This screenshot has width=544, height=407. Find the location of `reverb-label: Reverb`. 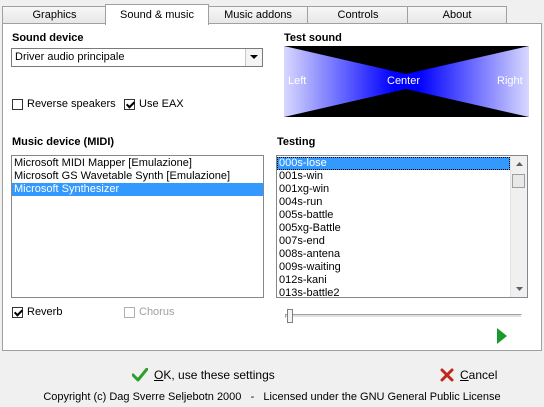

reverb-label: Reverb is located at coordinates (45, 312).